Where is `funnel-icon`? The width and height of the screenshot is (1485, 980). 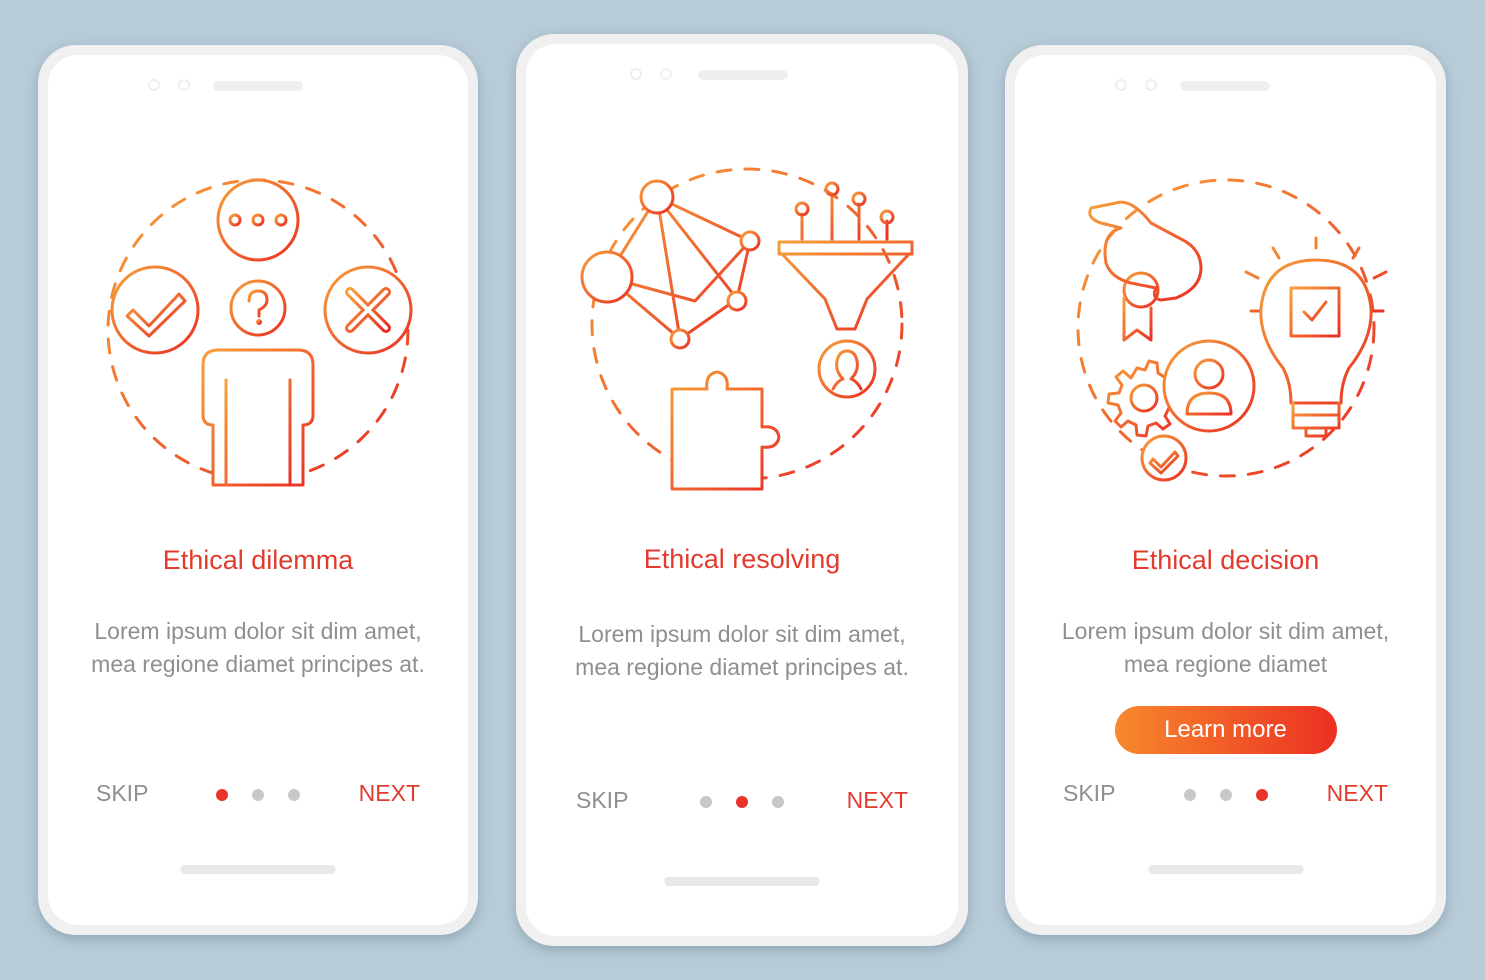 funnel-icon is located at coordinates (845, 256).